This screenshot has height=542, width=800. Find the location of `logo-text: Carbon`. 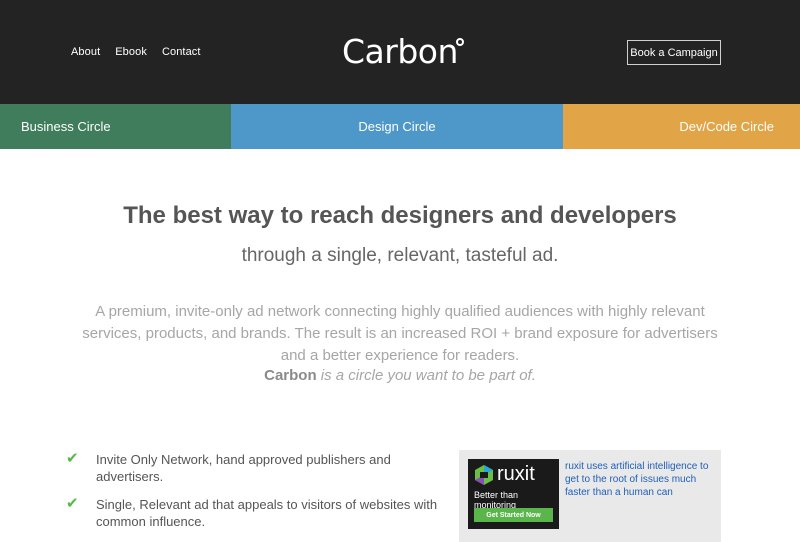

logo-text: Carbon is located at coordinates (400, 51).